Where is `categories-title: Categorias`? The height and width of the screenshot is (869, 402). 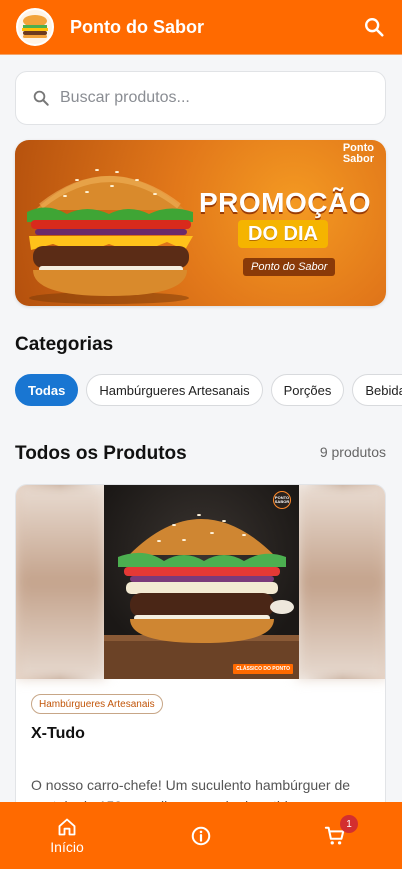
categories-title: Categorias is located at coordinates (64, 344).